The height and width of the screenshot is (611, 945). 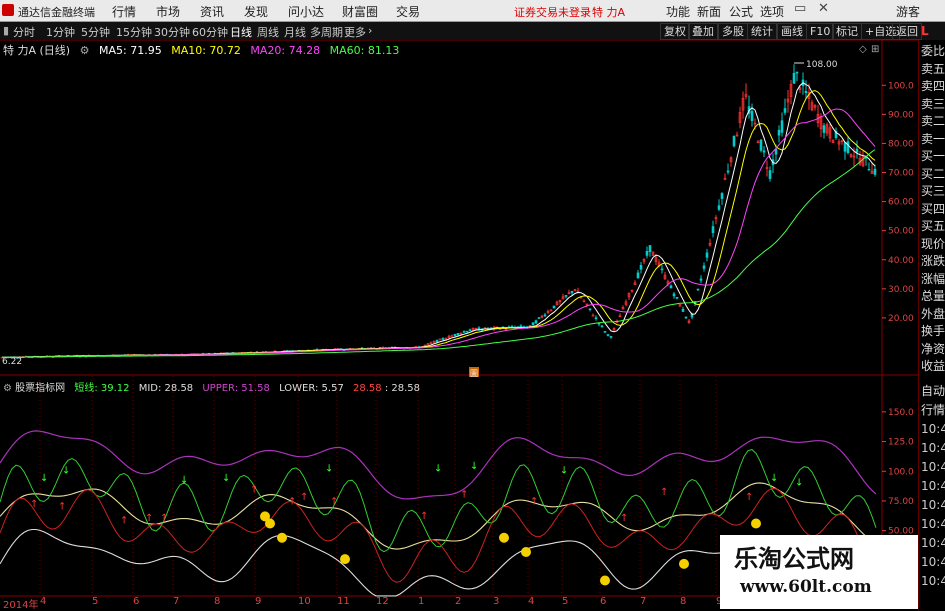 What do you see at coordinates (933, 348) in the screenshot?
I see `panel-field-17: 净资` at bounding box center [933, 348].